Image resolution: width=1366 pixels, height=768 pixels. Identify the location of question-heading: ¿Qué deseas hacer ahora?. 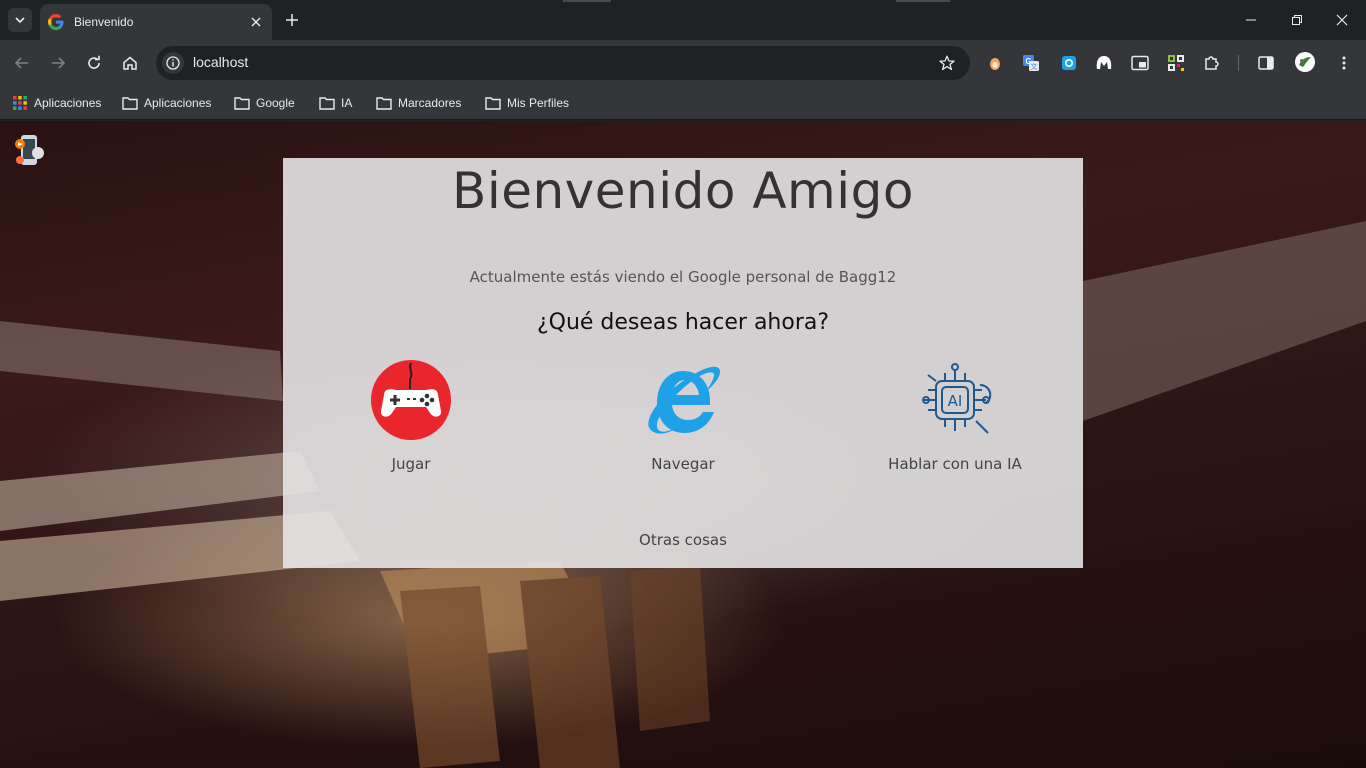
(683, 322).